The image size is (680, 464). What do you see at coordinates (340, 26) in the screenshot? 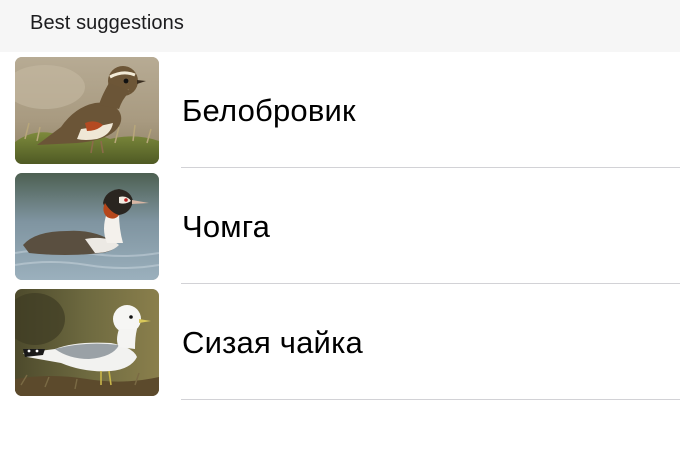
I see `section-header: Best suggestions` at bounding box center [340, 26].